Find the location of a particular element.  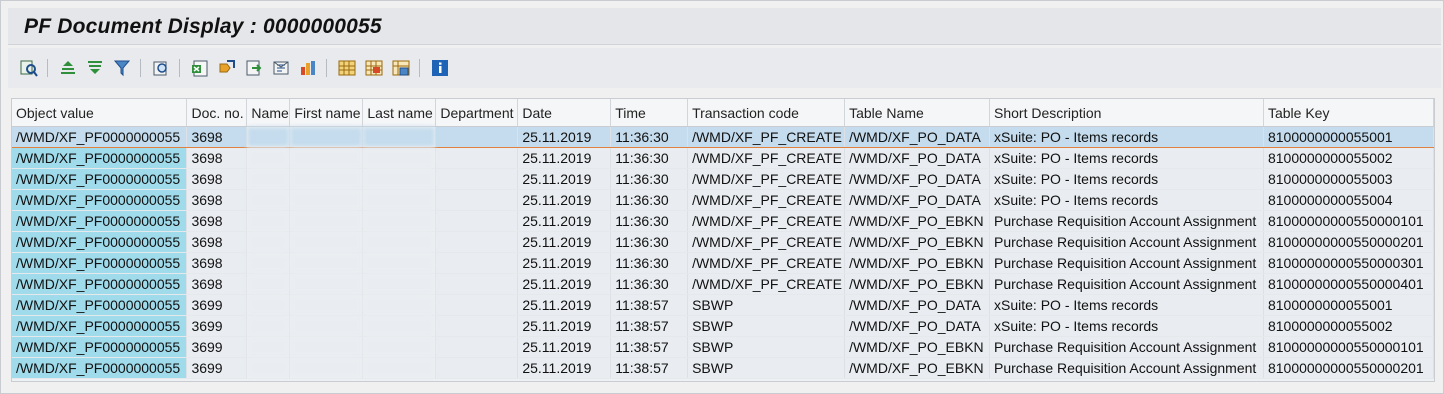

column-header-table-name: Table Name is located at coordinates (917, 113).